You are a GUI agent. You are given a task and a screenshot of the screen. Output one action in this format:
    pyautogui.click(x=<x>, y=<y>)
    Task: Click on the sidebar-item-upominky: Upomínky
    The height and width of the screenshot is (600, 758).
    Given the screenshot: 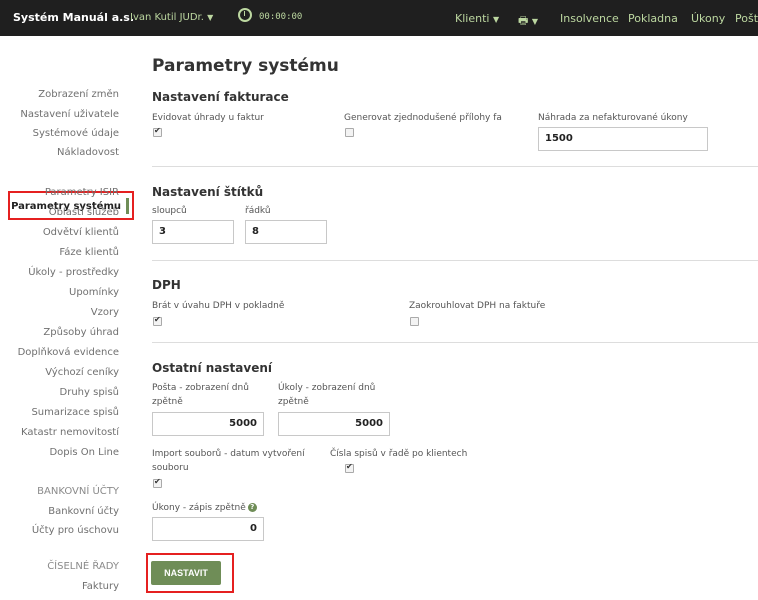 What is the action you would take?
    pyautogui.click(x=94, y=292)
    